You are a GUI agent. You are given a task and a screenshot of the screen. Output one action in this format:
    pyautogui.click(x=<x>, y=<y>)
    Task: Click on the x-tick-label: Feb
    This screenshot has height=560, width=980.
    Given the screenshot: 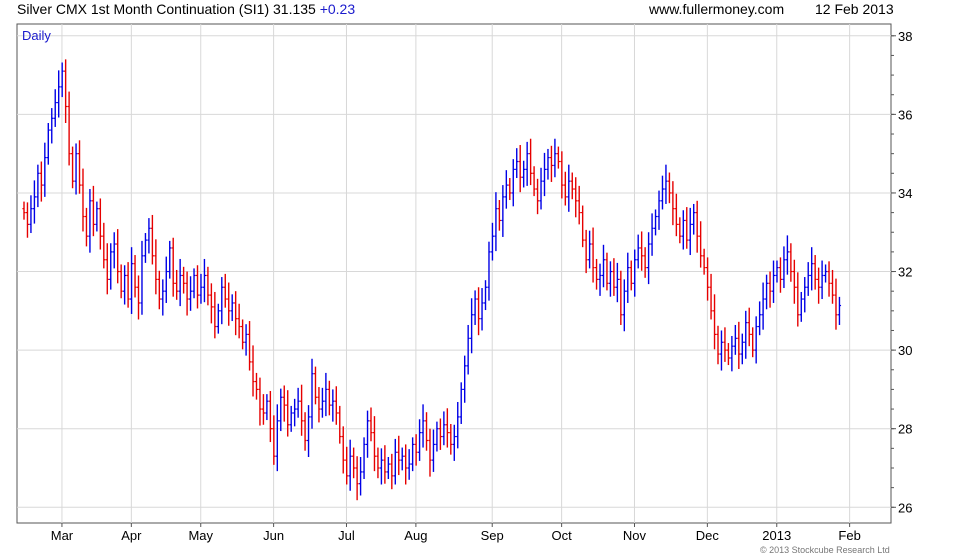 What is the action you would take?
    pyautogui.click(x=849, y=535)
    